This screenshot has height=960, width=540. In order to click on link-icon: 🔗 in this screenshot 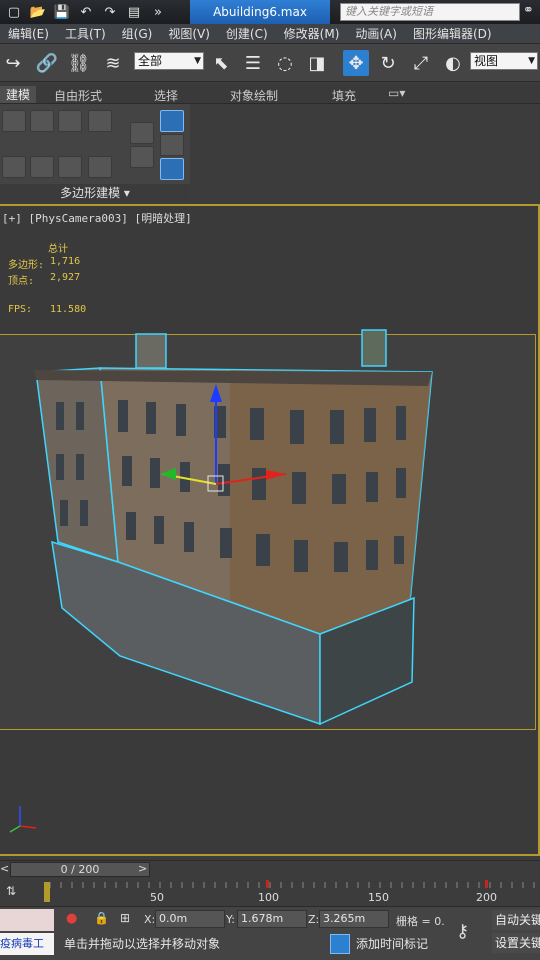, I will do `click(47, 63)`.